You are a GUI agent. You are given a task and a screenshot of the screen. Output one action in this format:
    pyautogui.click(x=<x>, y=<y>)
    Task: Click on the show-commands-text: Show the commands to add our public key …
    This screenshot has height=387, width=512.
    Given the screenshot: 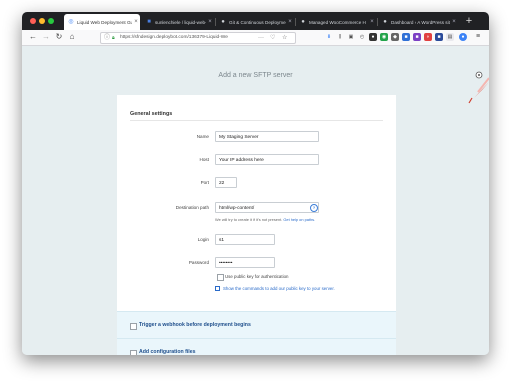 What is the action you would take?
    pyautogui.click(x=279, y=288)
    